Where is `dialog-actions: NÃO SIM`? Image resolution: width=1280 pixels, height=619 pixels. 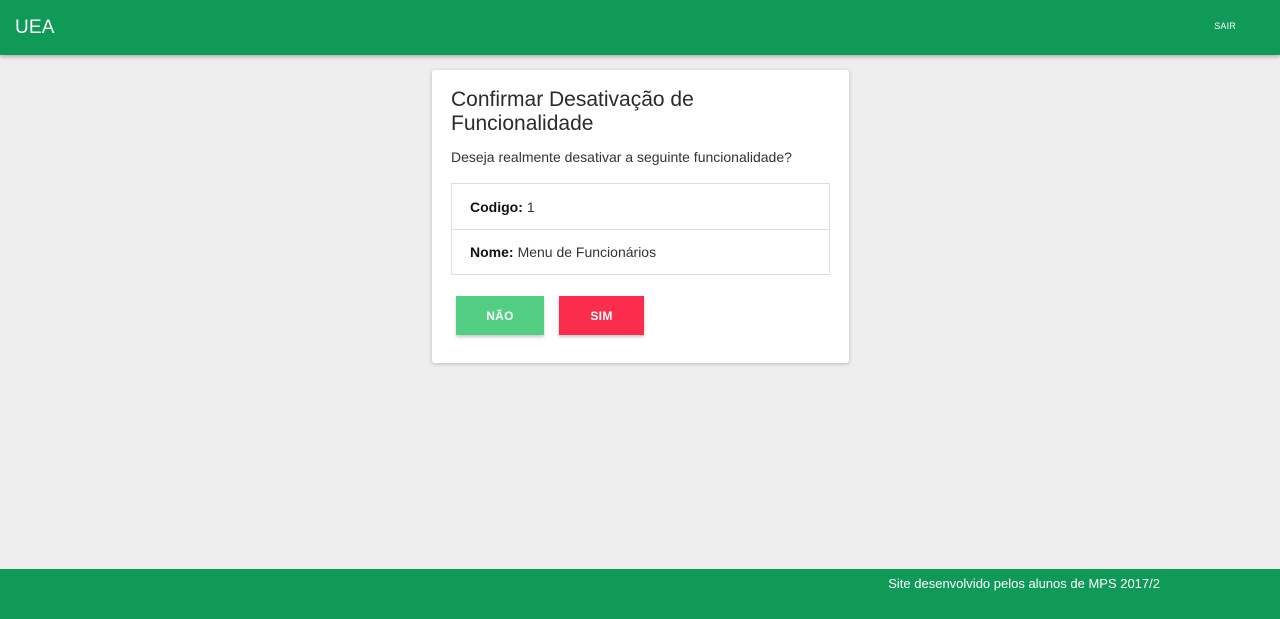 dialog-actions: NÃO SIM is located at coordinates (640, 315).